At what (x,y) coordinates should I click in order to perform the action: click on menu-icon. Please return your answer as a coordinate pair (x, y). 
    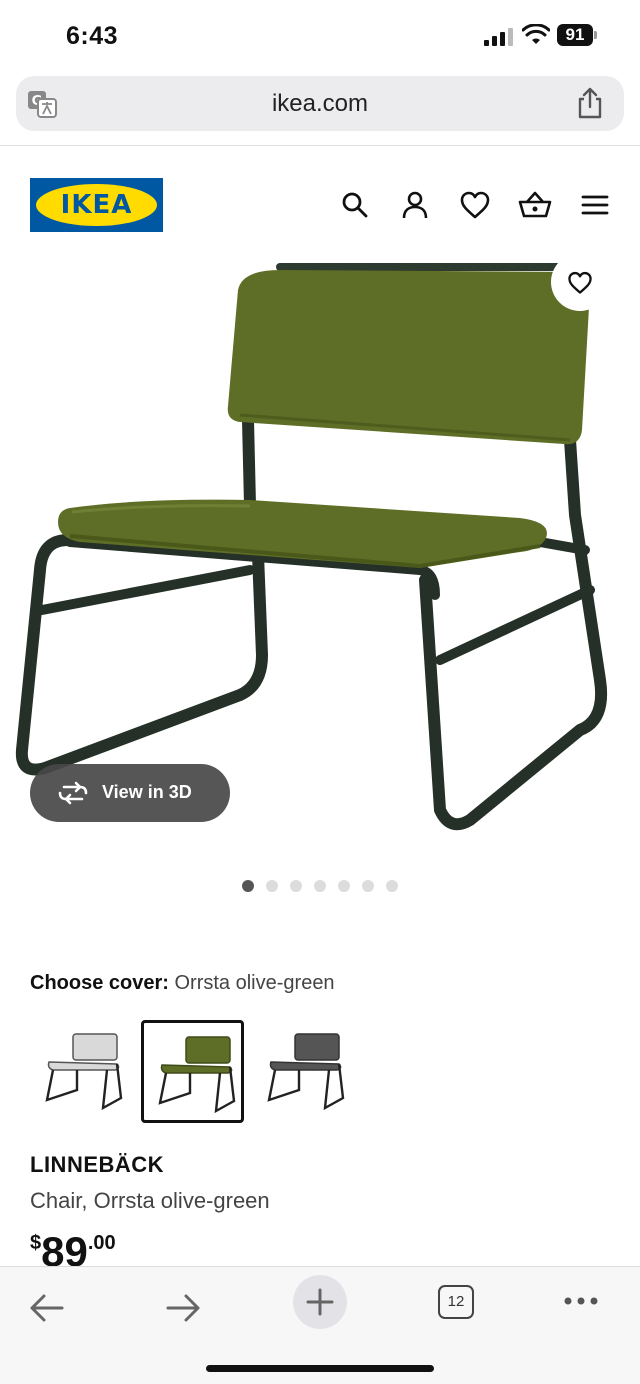
    Looking at the image, I should click on (595, 205).